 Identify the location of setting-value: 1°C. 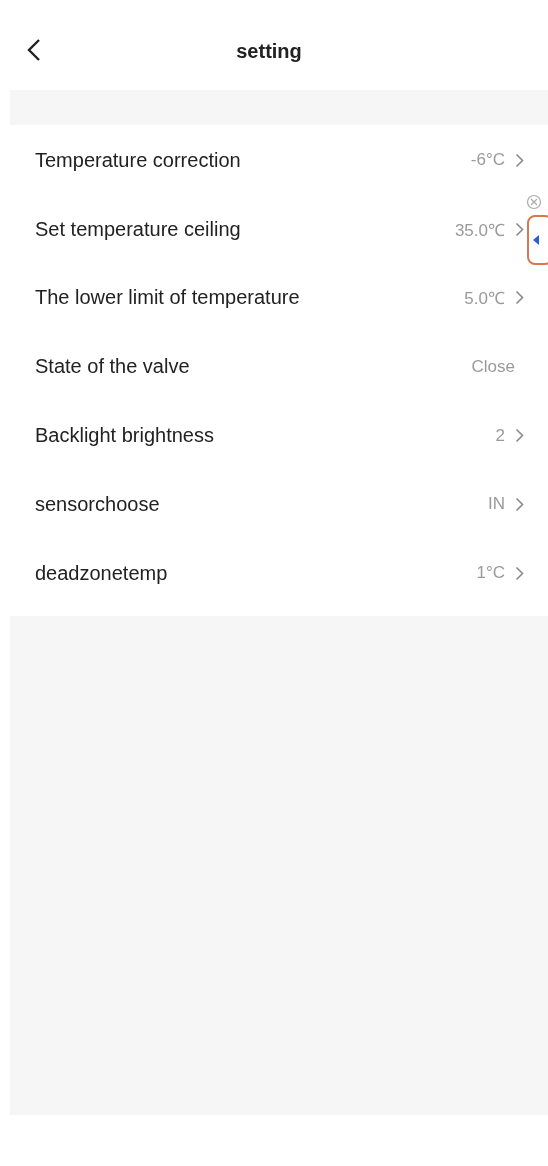
(490, 573).